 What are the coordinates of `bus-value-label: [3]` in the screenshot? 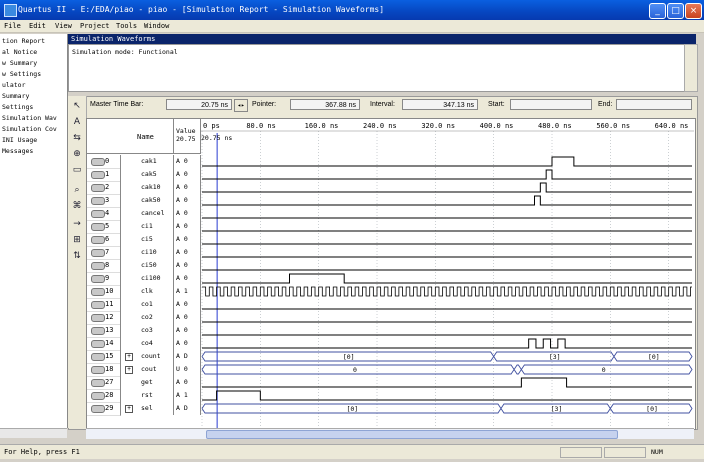 It's located at (555, 357).